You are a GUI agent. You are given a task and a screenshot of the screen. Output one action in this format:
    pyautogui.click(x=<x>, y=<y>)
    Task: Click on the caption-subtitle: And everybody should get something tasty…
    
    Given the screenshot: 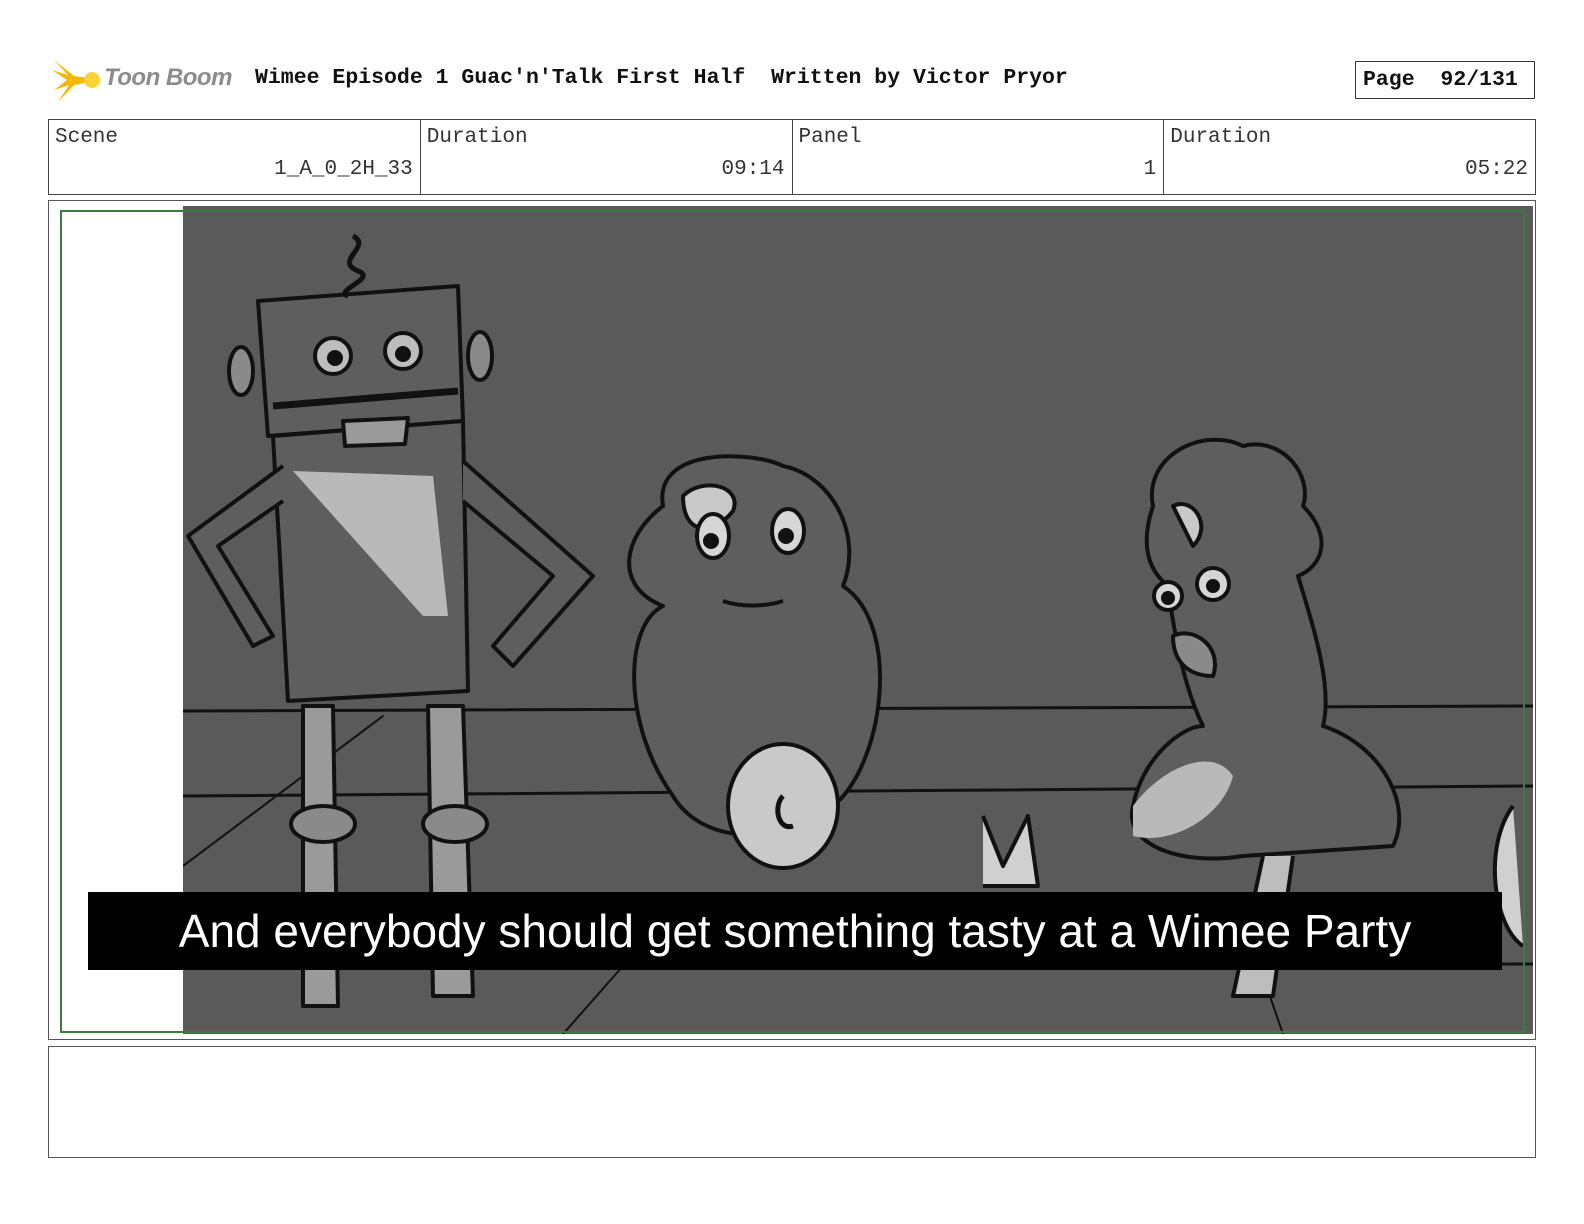 What is the action you would take?
    pyautogui.click(x=795, y=931)
    